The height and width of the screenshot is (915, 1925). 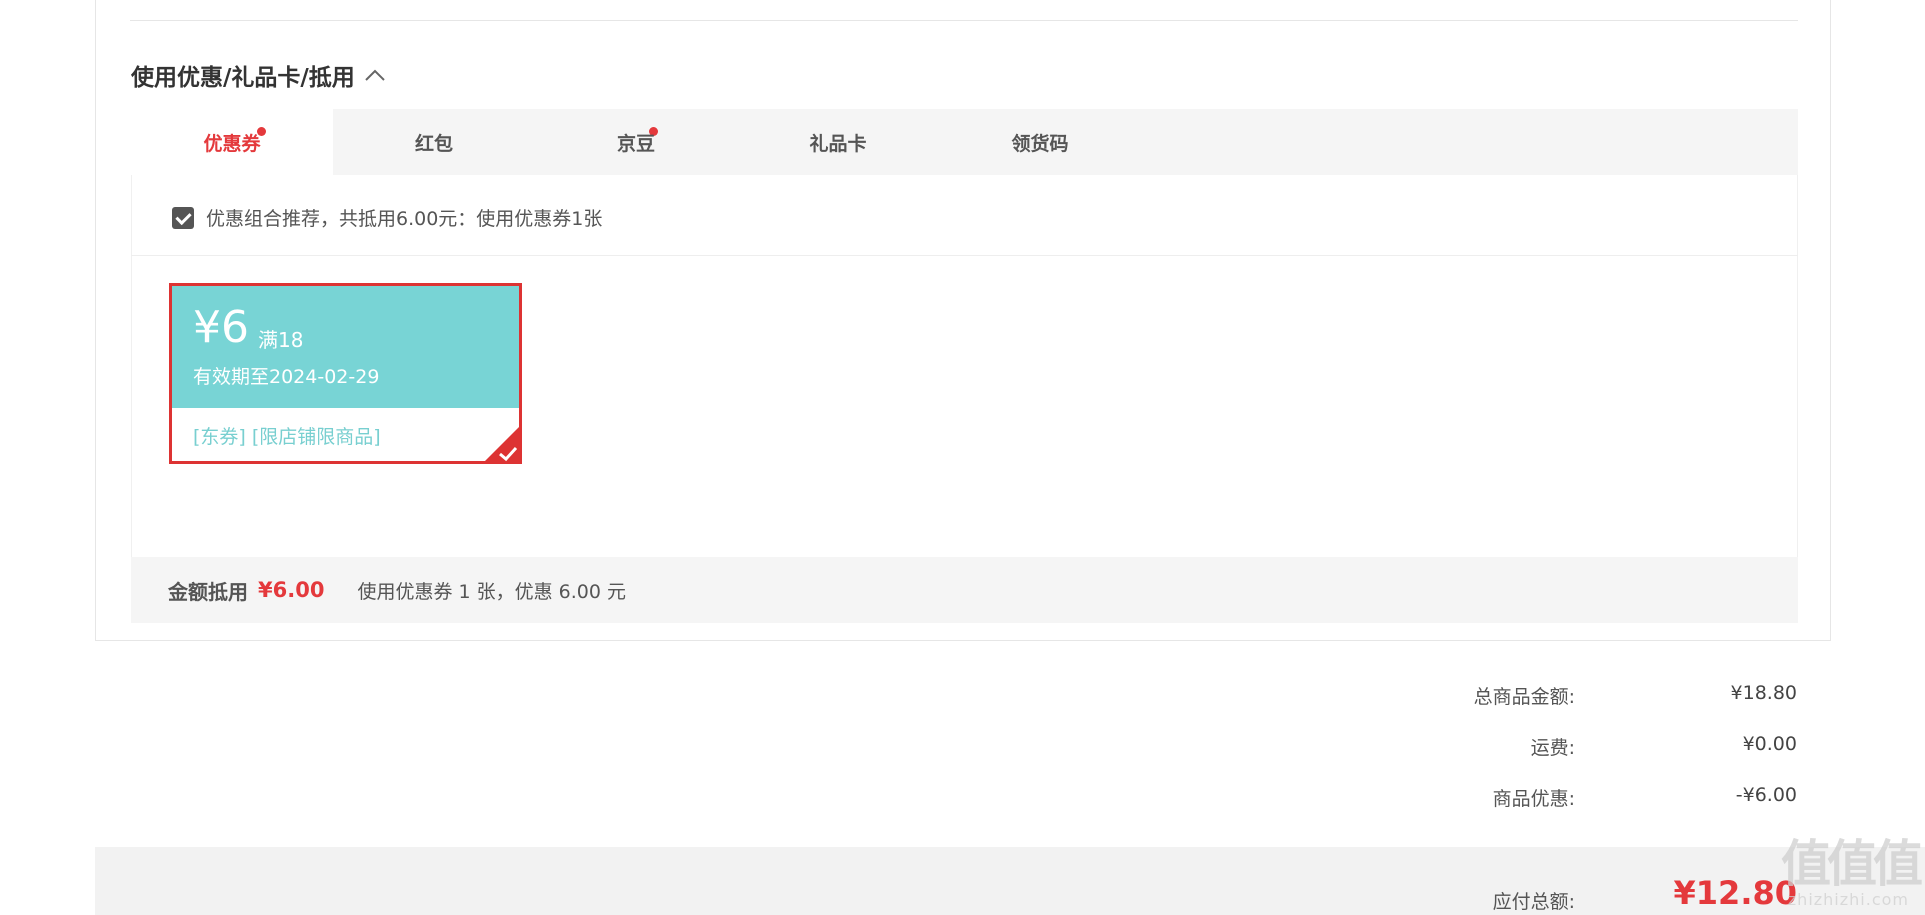 What do you see at coordinates (1010, 881) in the screenshot?
I see `payable-bar: 应付总额: ¥12.80` at bounding box center [1010, 881].